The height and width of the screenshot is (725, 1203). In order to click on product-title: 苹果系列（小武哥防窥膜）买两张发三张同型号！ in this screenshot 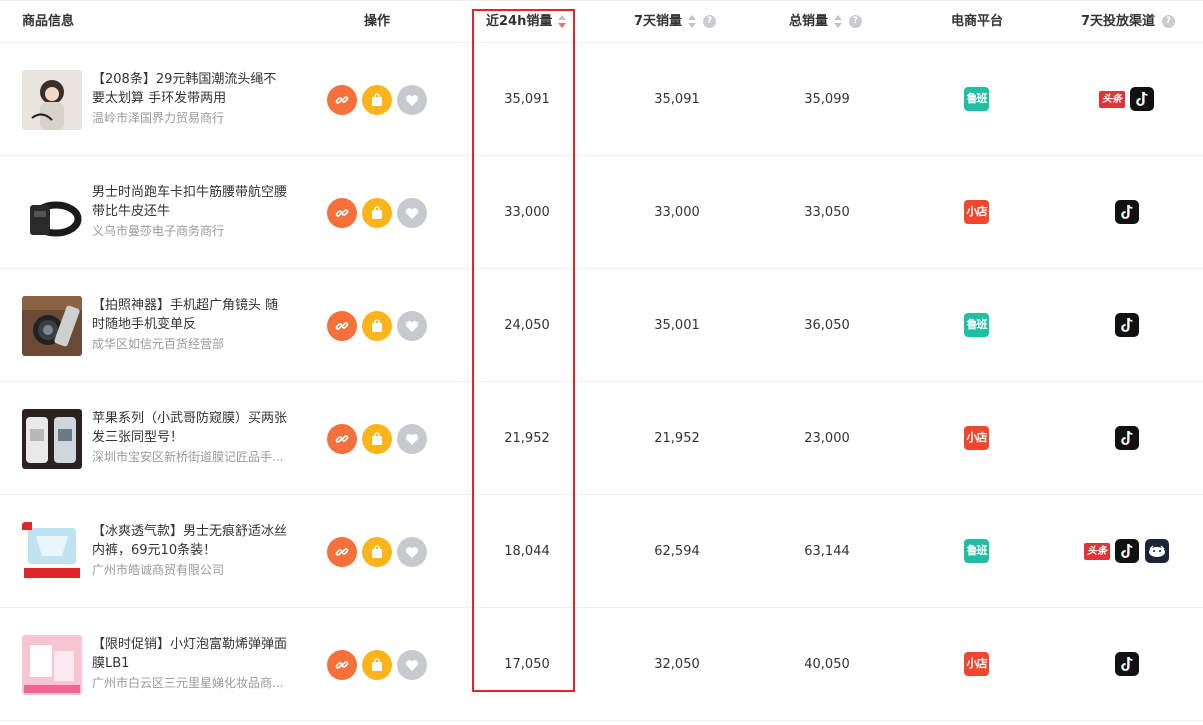, I will do `click(190, 428)`.